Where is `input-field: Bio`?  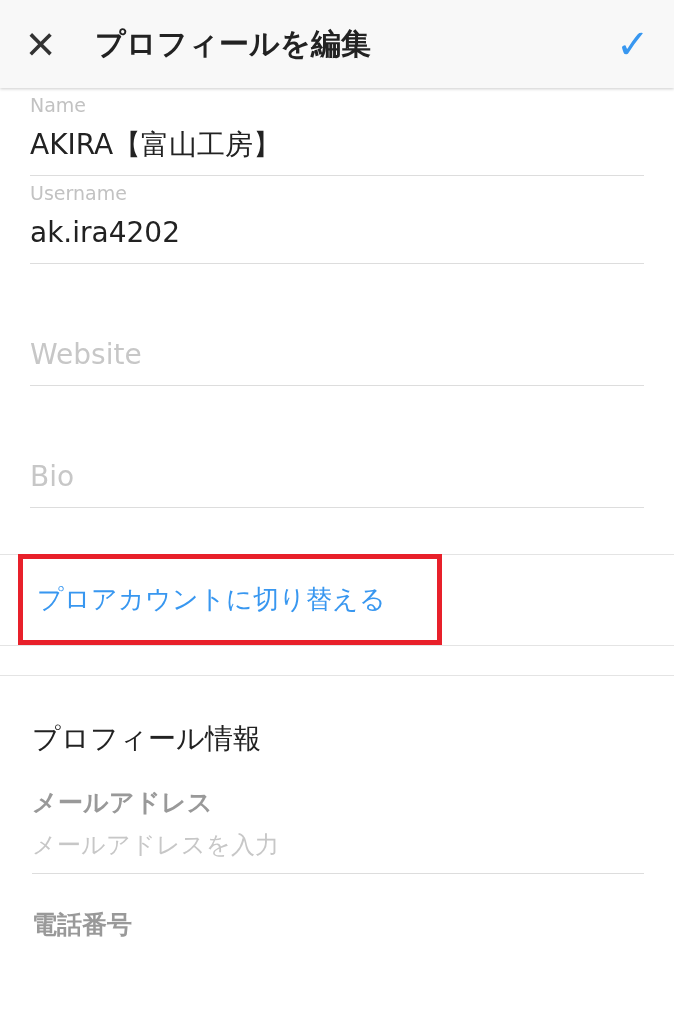
input-field: Bio is located at coordinates (337, 475).